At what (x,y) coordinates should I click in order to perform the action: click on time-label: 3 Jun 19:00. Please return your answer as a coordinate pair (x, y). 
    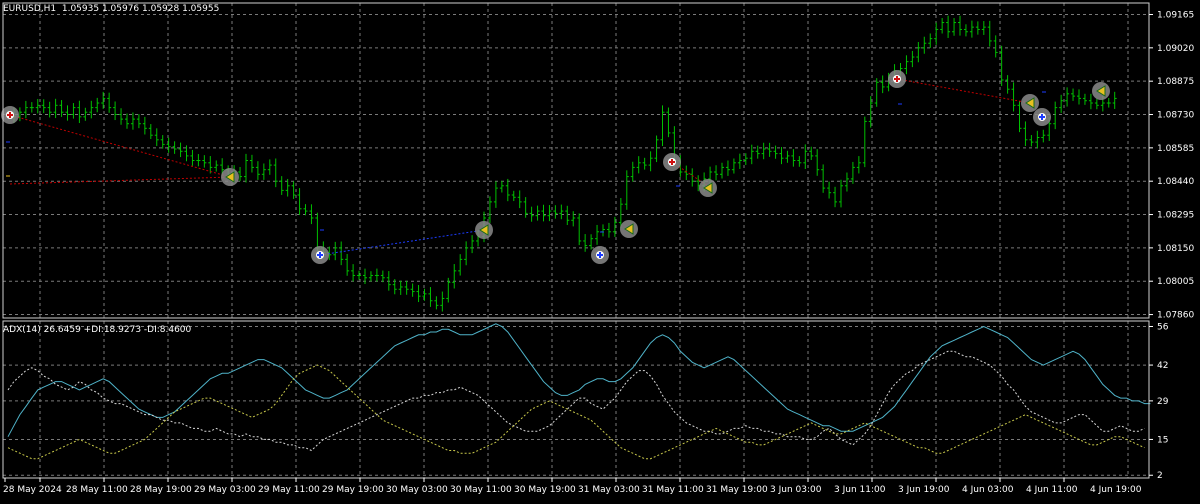
    Looking at the image, I should click on (924, 490).